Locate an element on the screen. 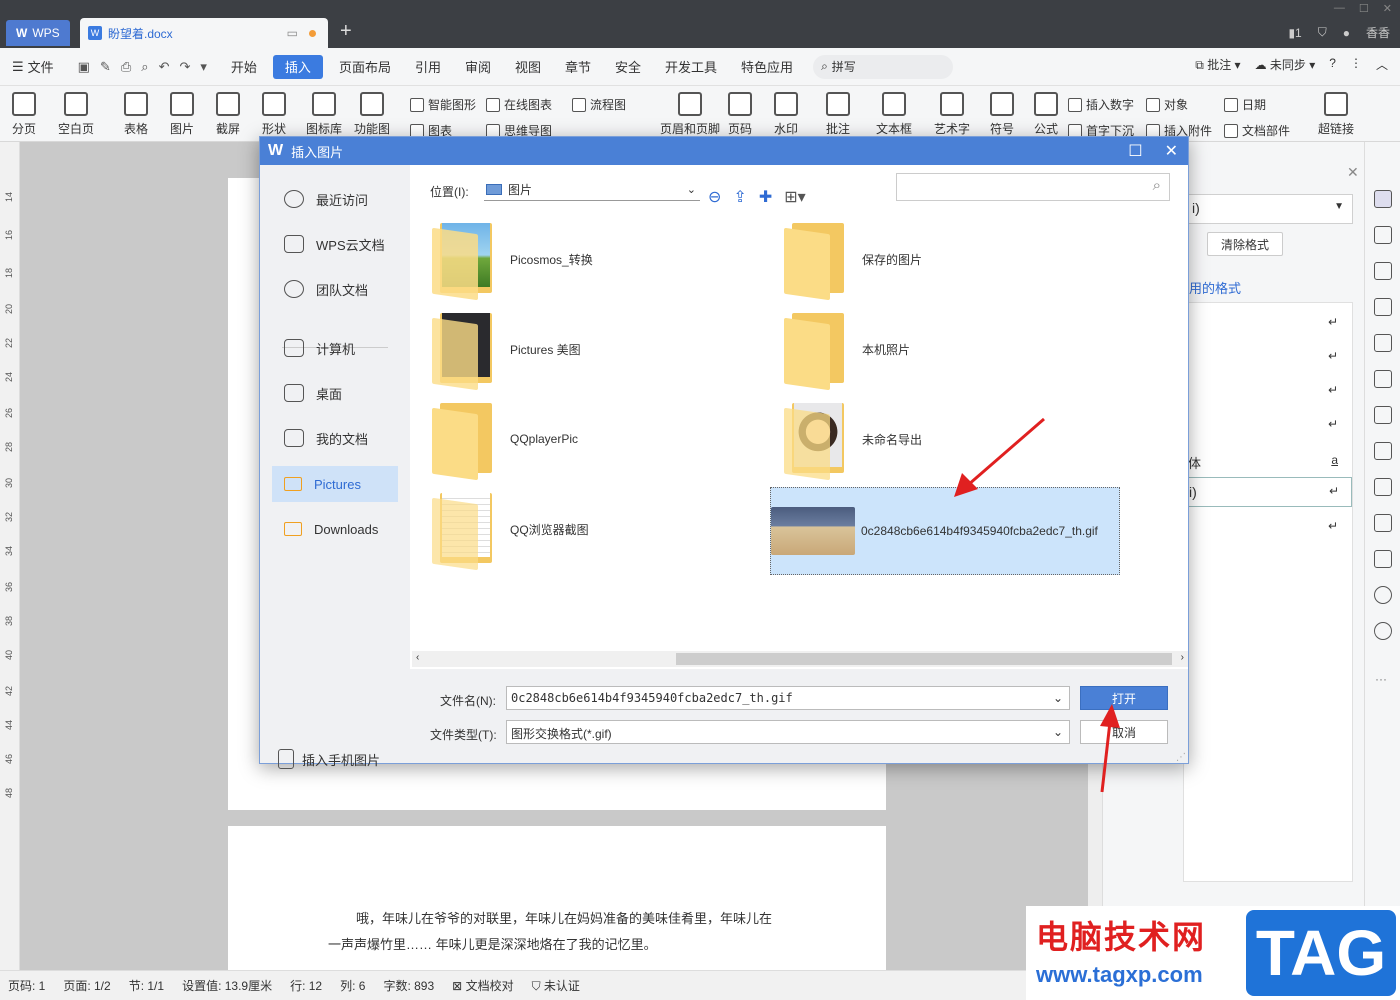  function-chart-button: 功能图 is located at coordinates (372, 114).